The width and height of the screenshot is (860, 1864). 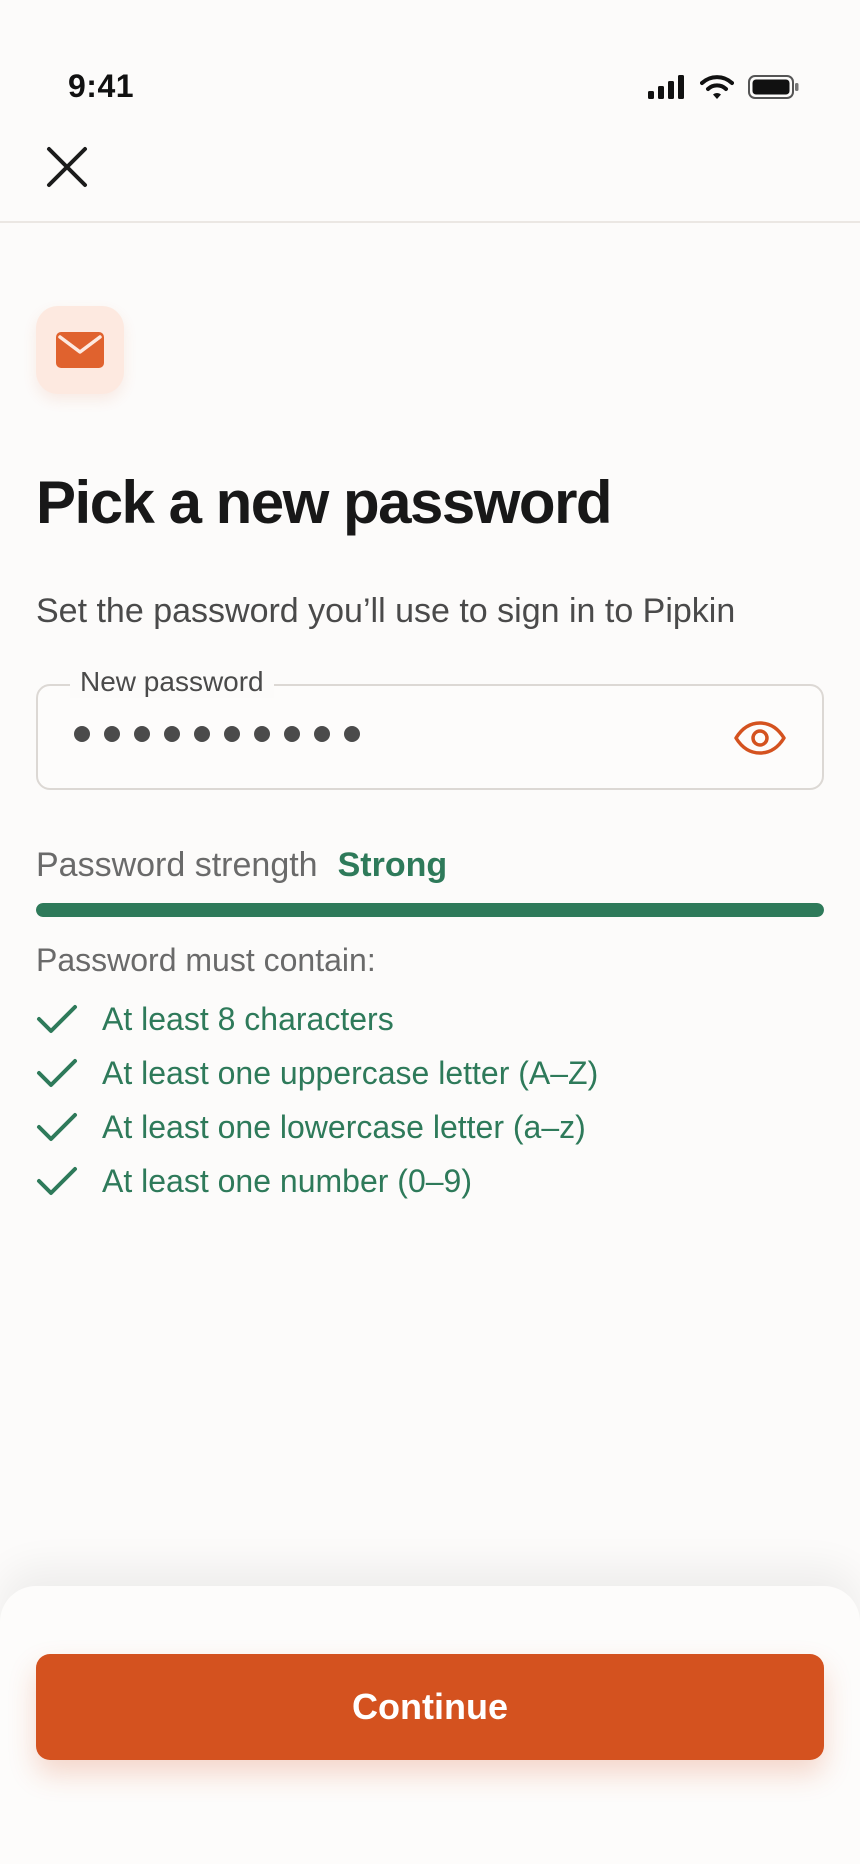 I want to click on strength-value: Strong, so click(x=392, y=865).